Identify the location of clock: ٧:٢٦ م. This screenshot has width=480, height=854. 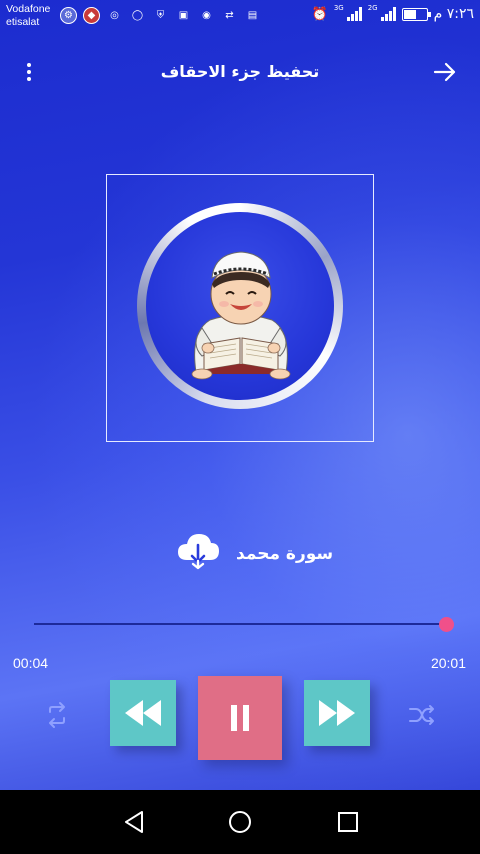
(453, 14).